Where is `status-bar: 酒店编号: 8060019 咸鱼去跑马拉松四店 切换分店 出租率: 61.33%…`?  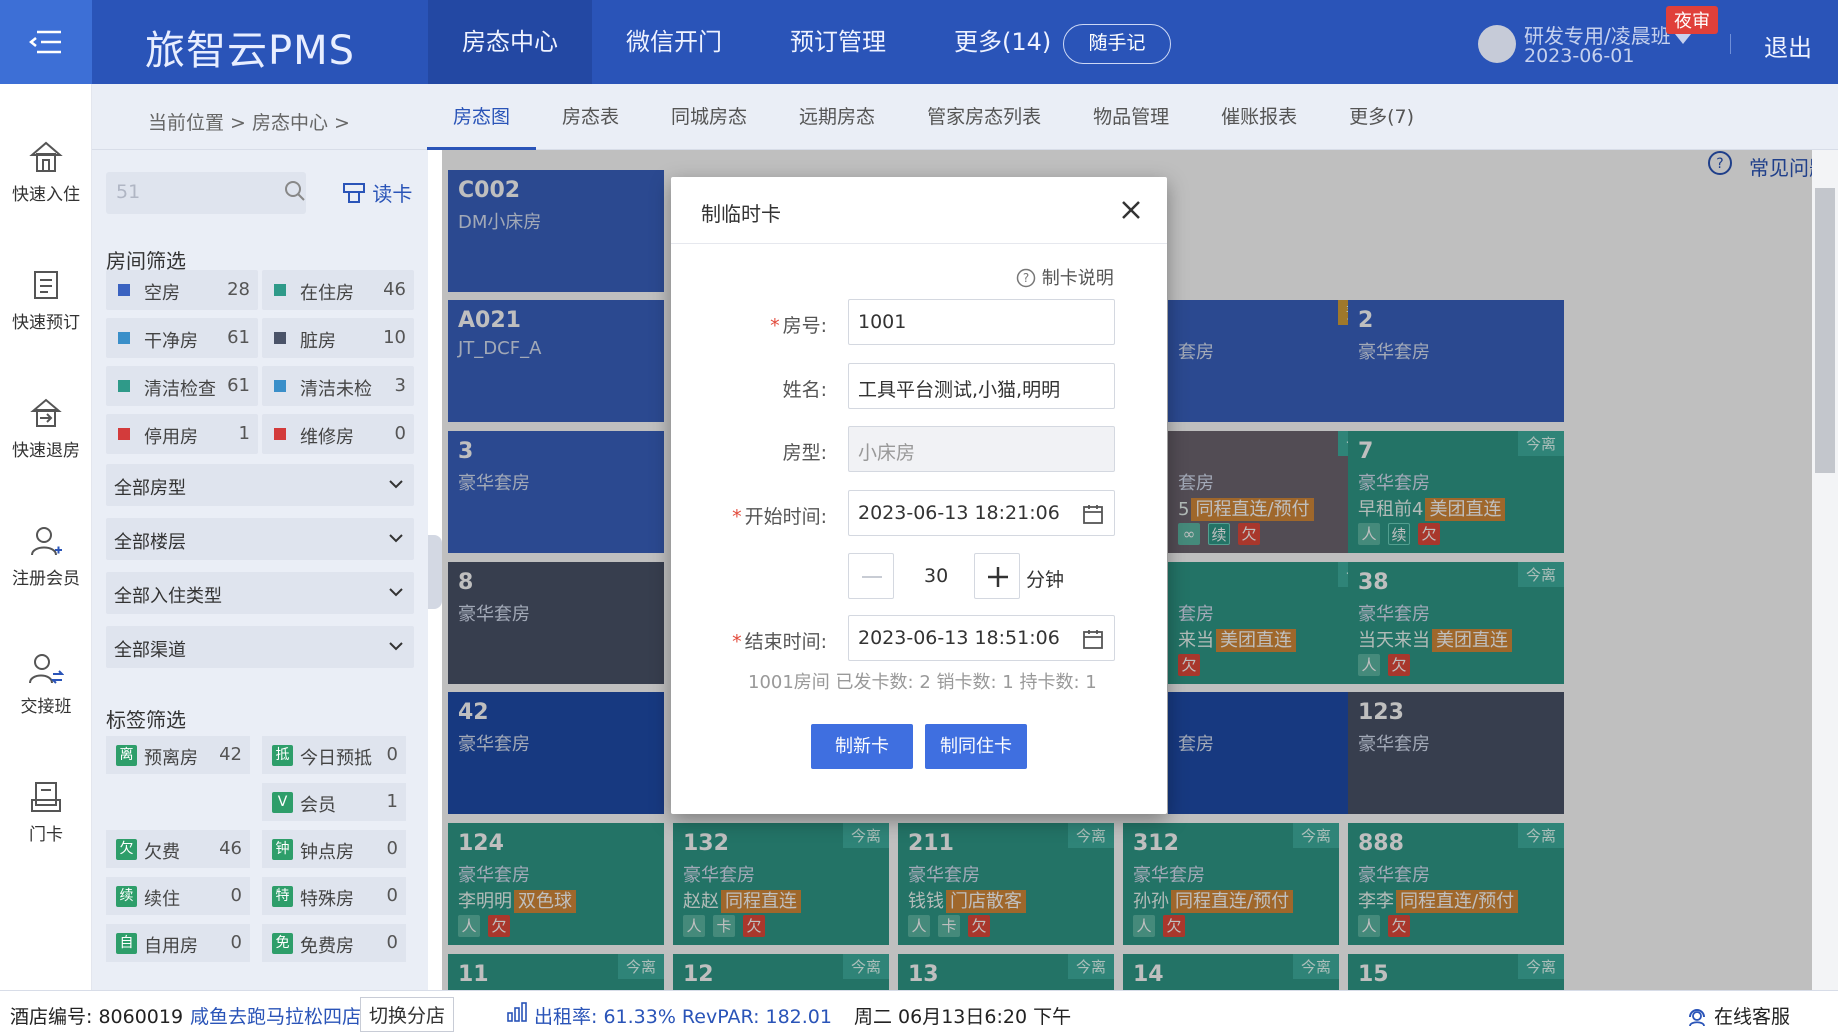 status-bar: 酒店编号: 8060019 咸鱼去跑马拉松四店 切换分店 出租率: 61.33%… is located at coordinates (919, 1012).